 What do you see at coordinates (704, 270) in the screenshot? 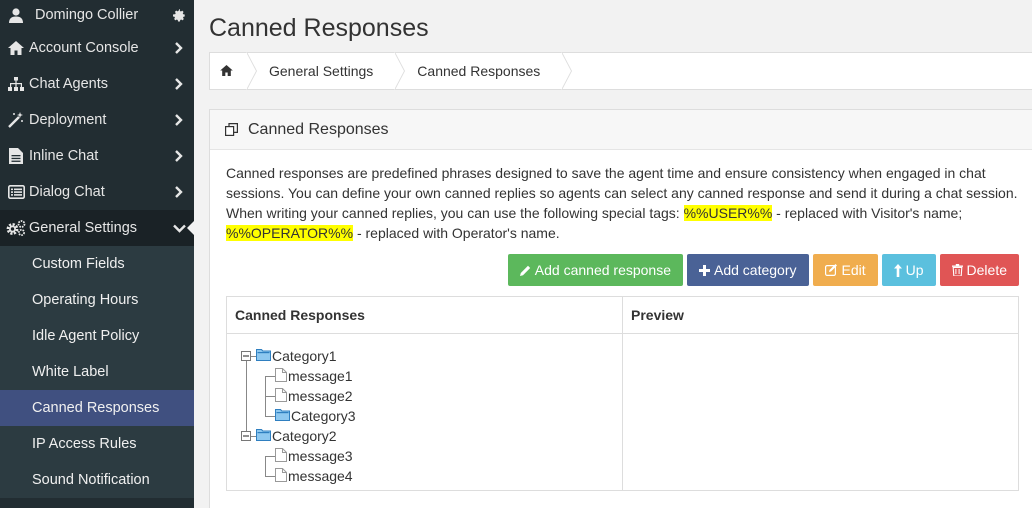
I see `plus-icon` at bounding box center [704, 270].